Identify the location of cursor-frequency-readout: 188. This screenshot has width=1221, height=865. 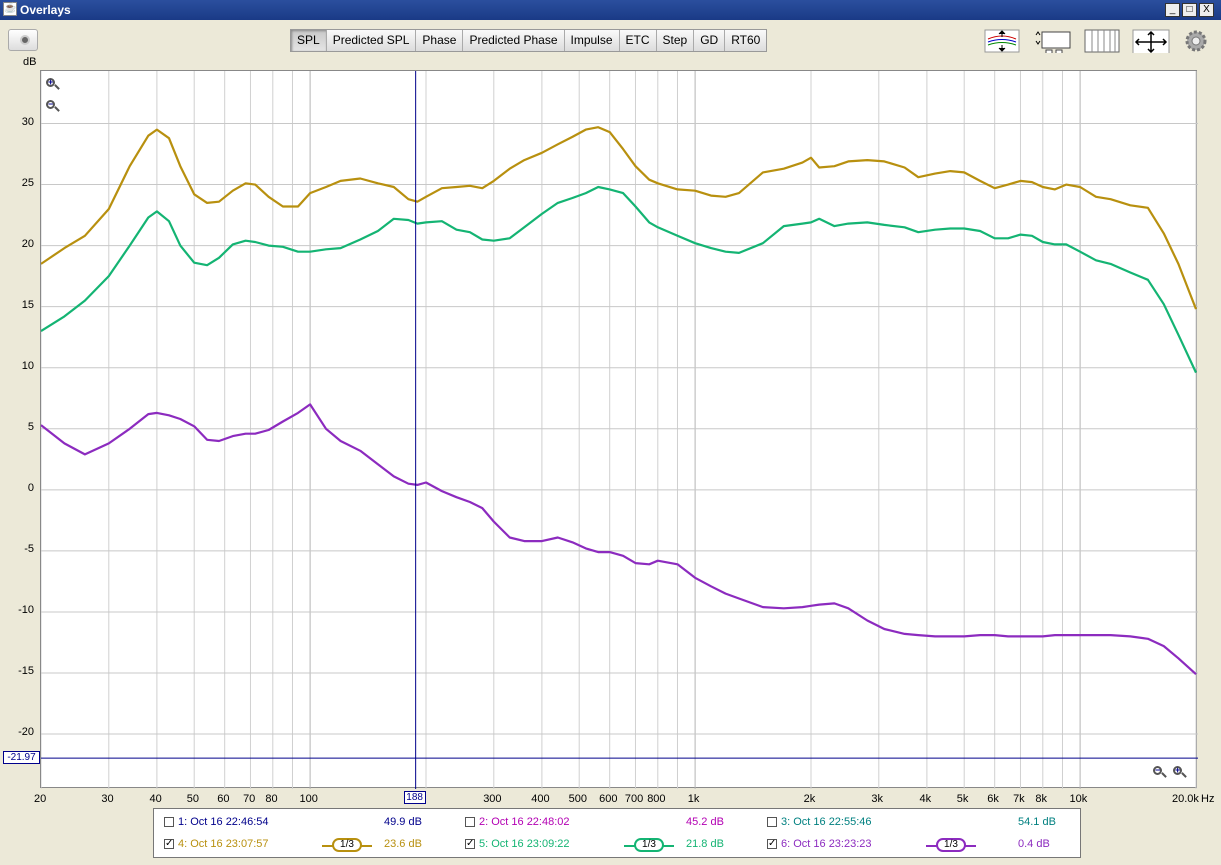
(414, 797).